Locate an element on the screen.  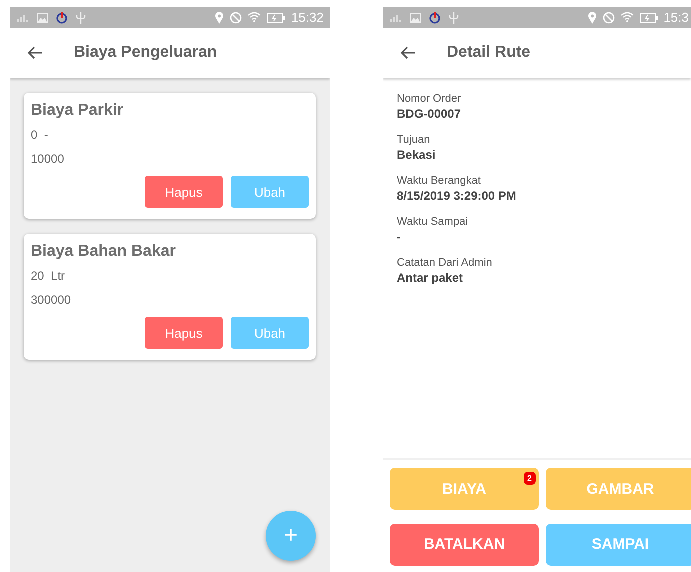
expense-name: Biaya Bahan Bakar is located at coordinates (104, 252).